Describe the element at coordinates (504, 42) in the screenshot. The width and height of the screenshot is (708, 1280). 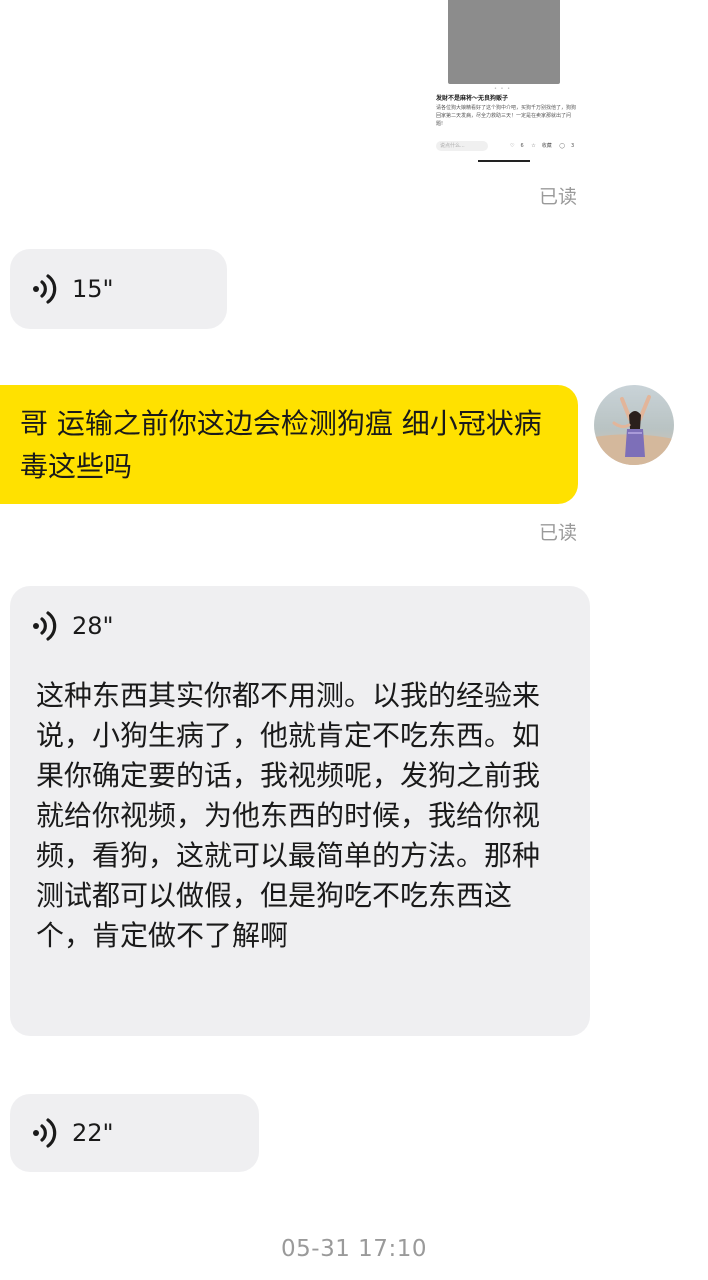
I see `shared-post-image` at that location.